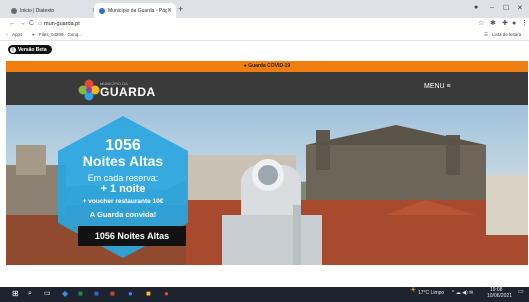 Image resolution: width=529 pixels, height=302 pixels. I want to click on info-icon: i, so click(13, 49).